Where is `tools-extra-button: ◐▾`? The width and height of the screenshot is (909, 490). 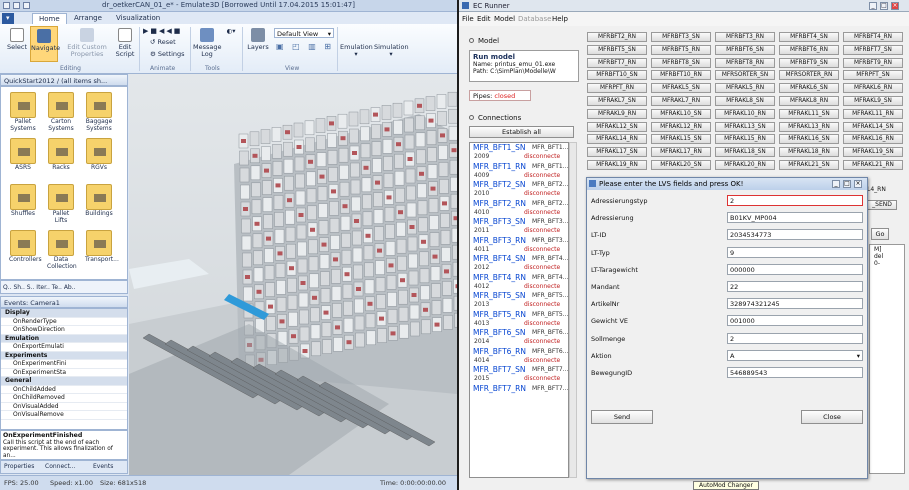
tools-extra-button: ◐▾ is located at coordinates (231, 31).